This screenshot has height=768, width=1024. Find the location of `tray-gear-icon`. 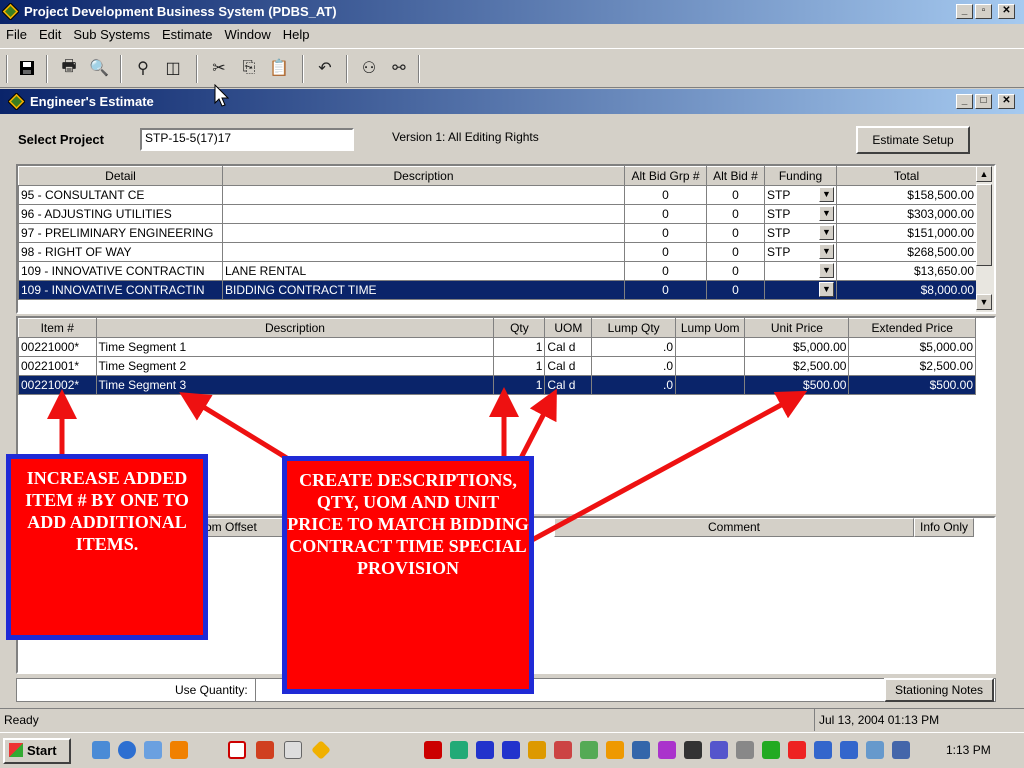

tray-gear-icon is located at coordinates (537, 750).